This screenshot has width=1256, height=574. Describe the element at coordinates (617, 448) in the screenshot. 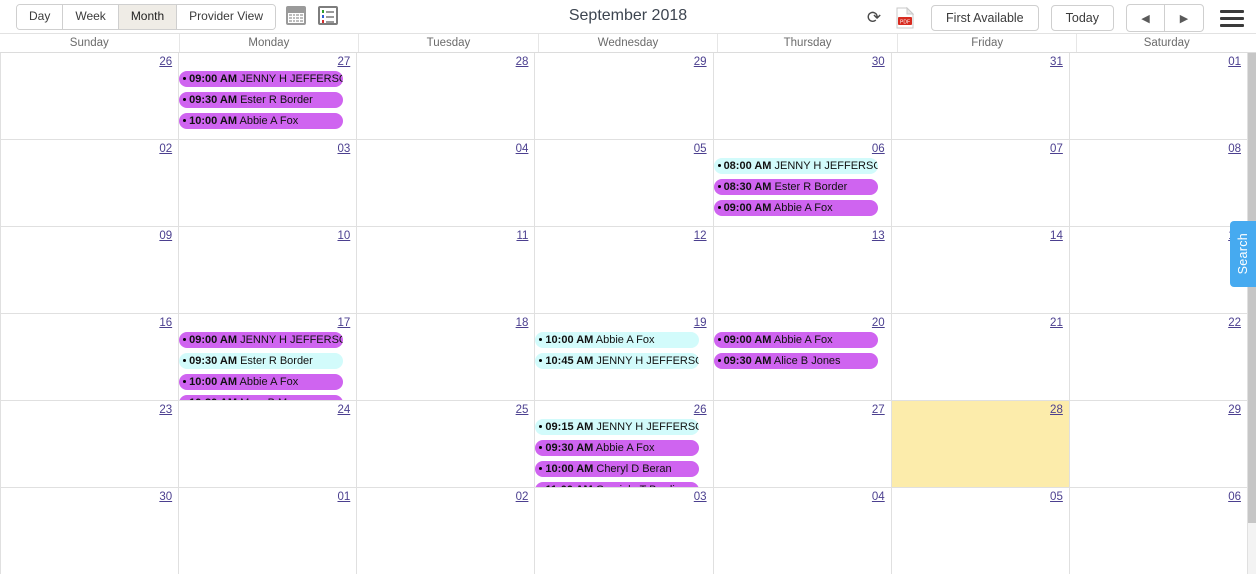

I see `appointment-item: 09:30 AM Abbie A Fox` at that location.